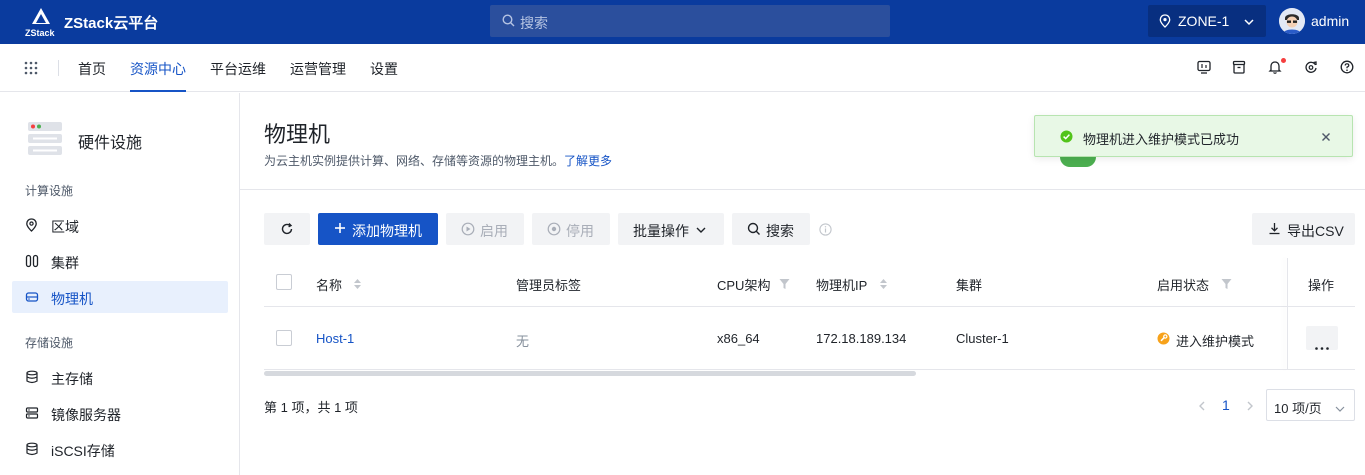  Describe the element at coordinates (58, 68) in the screenshot. I see `nav-divider` at that location.